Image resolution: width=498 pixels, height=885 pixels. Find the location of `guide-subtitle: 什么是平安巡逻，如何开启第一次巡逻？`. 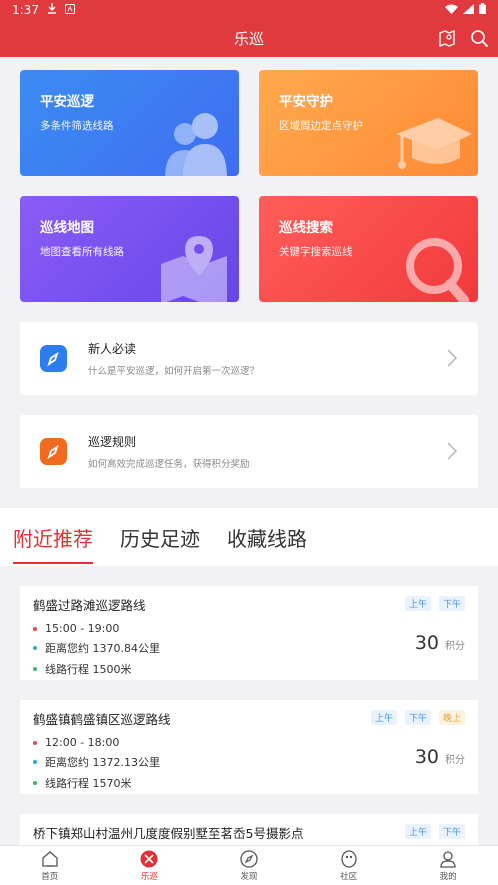

guide-subtitle: 什么是平安巡逻，如何开启第一次巡逻？ is located at coordinates (174, 371).